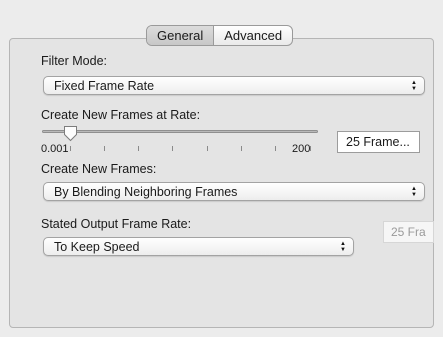 The width and height of the screenshot is (443, 337). Describe the element at coordinates (301, 149) in the screenshot. I see `slider-max-label: 200` at that location.